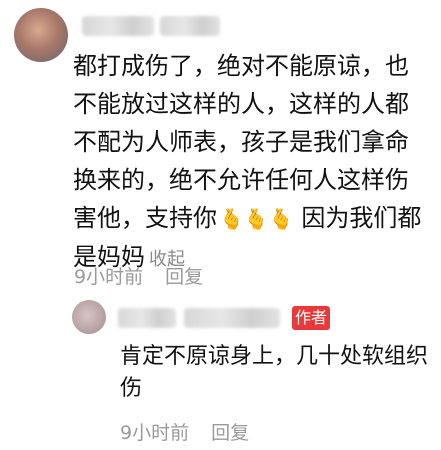  Describe the element at coordinates (89, 317) in the screenshot. I see `author-avatar` at that location.